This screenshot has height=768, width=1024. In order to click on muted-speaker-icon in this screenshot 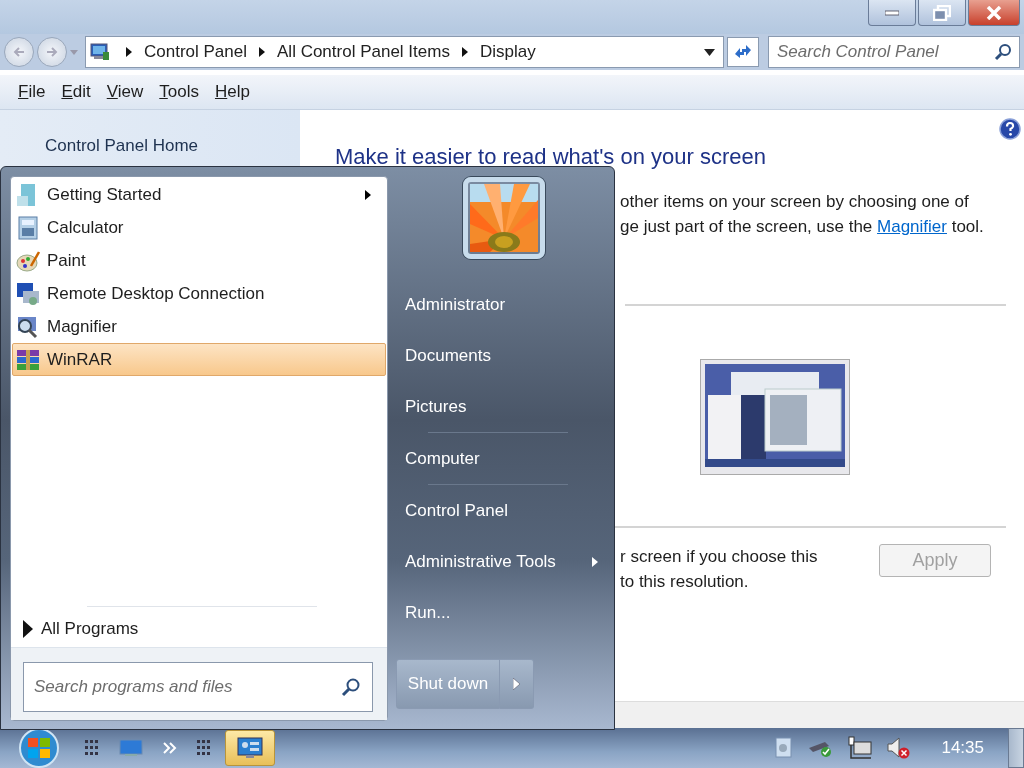, I will do `click(899, 748)`.